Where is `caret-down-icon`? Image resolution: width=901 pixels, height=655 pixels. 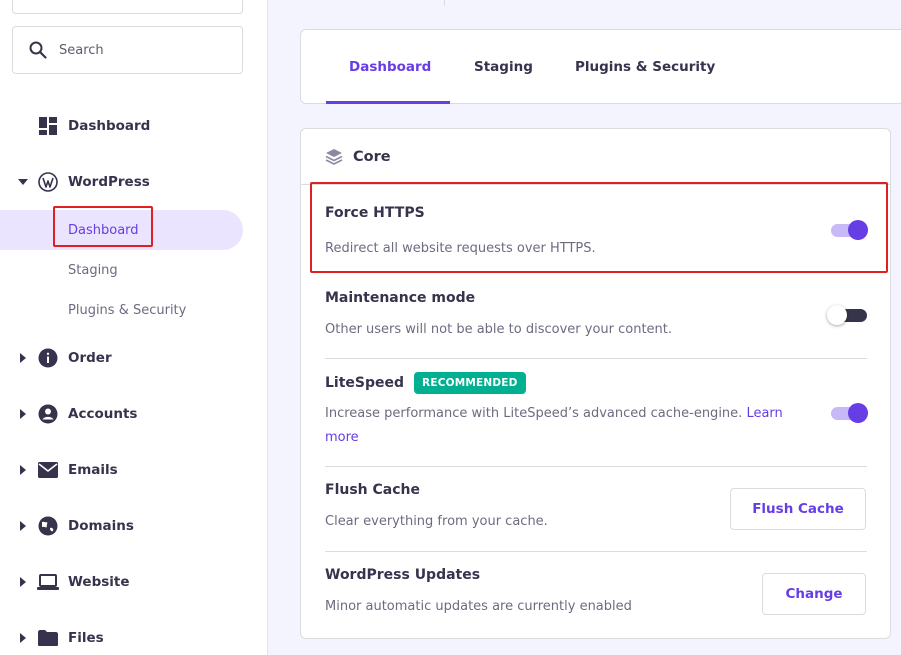 caret-down-icon is located at coordinates (23, 182).